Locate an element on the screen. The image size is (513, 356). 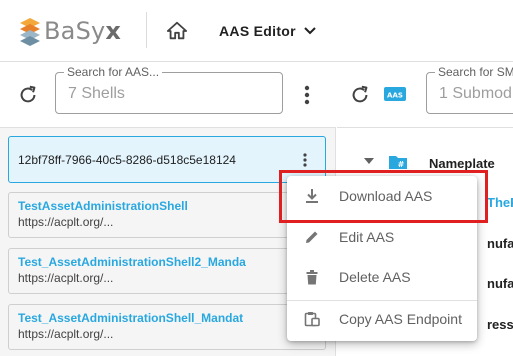
shell-title: TestAssetAdministrationShell is located at coordinates (103, 206).